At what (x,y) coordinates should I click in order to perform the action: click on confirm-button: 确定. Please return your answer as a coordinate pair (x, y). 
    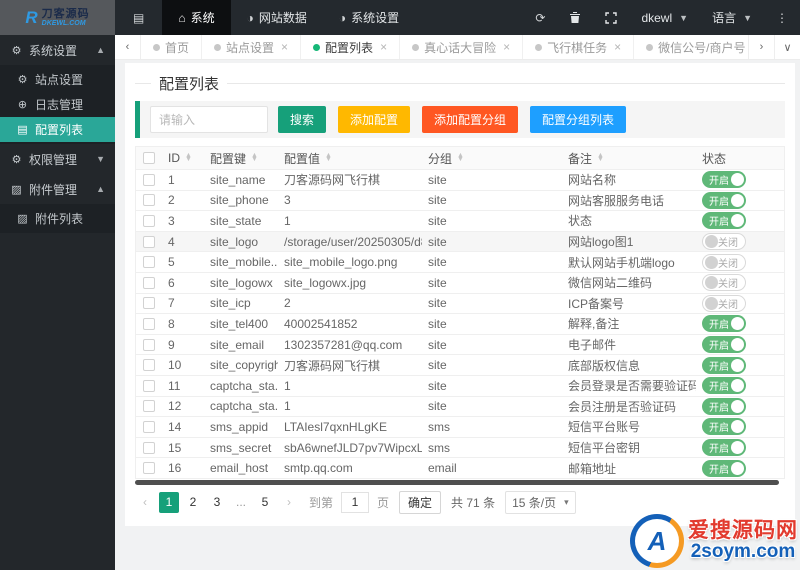
    Looking at the image, I should click on (420, 502).